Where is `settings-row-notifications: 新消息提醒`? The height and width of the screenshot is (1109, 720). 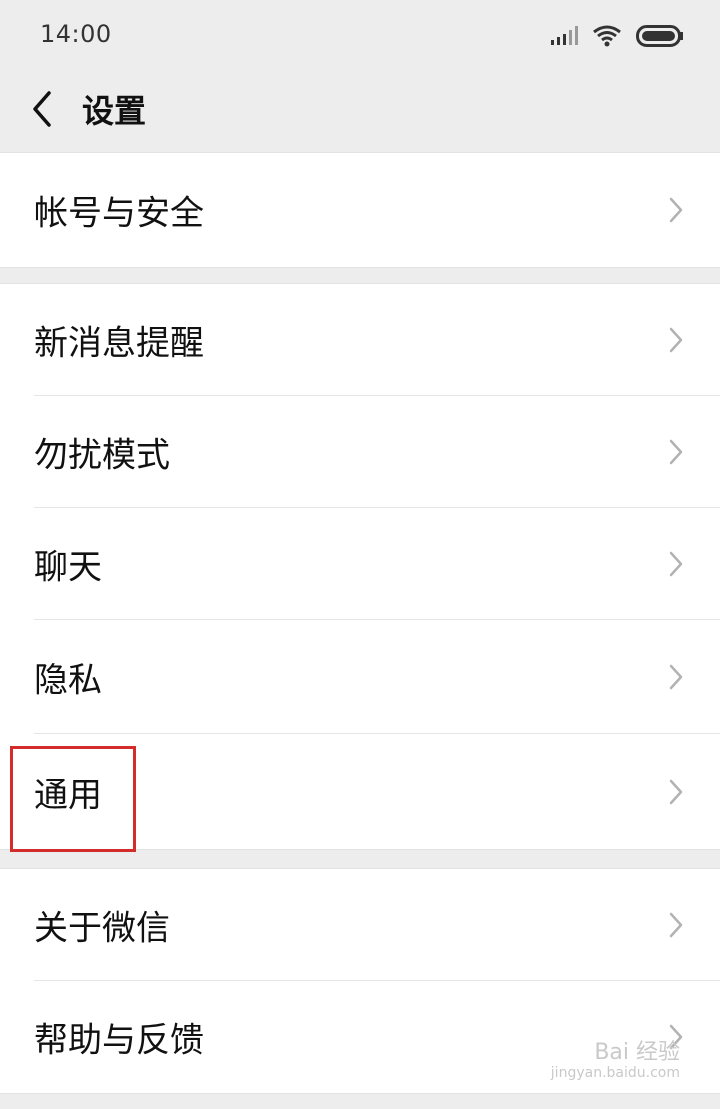
settings-row-notifications: 新消息提醒 is located at coordinates (360, 340).